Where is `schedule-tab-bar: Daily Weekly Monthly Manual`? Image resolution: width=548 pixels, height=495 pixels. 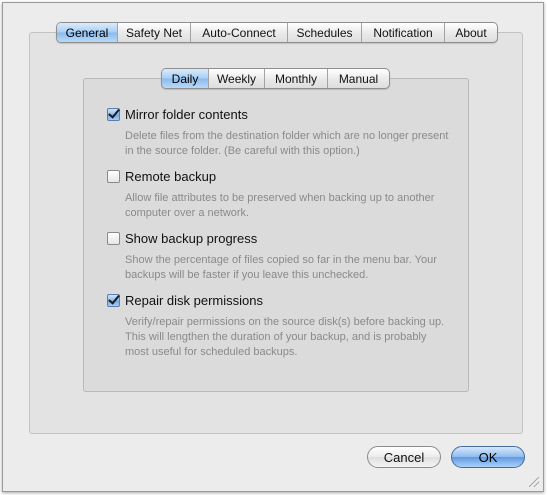 schedule-tab-bar: Daily Weekly Monthly Manual is located at coordinates (275, 78).